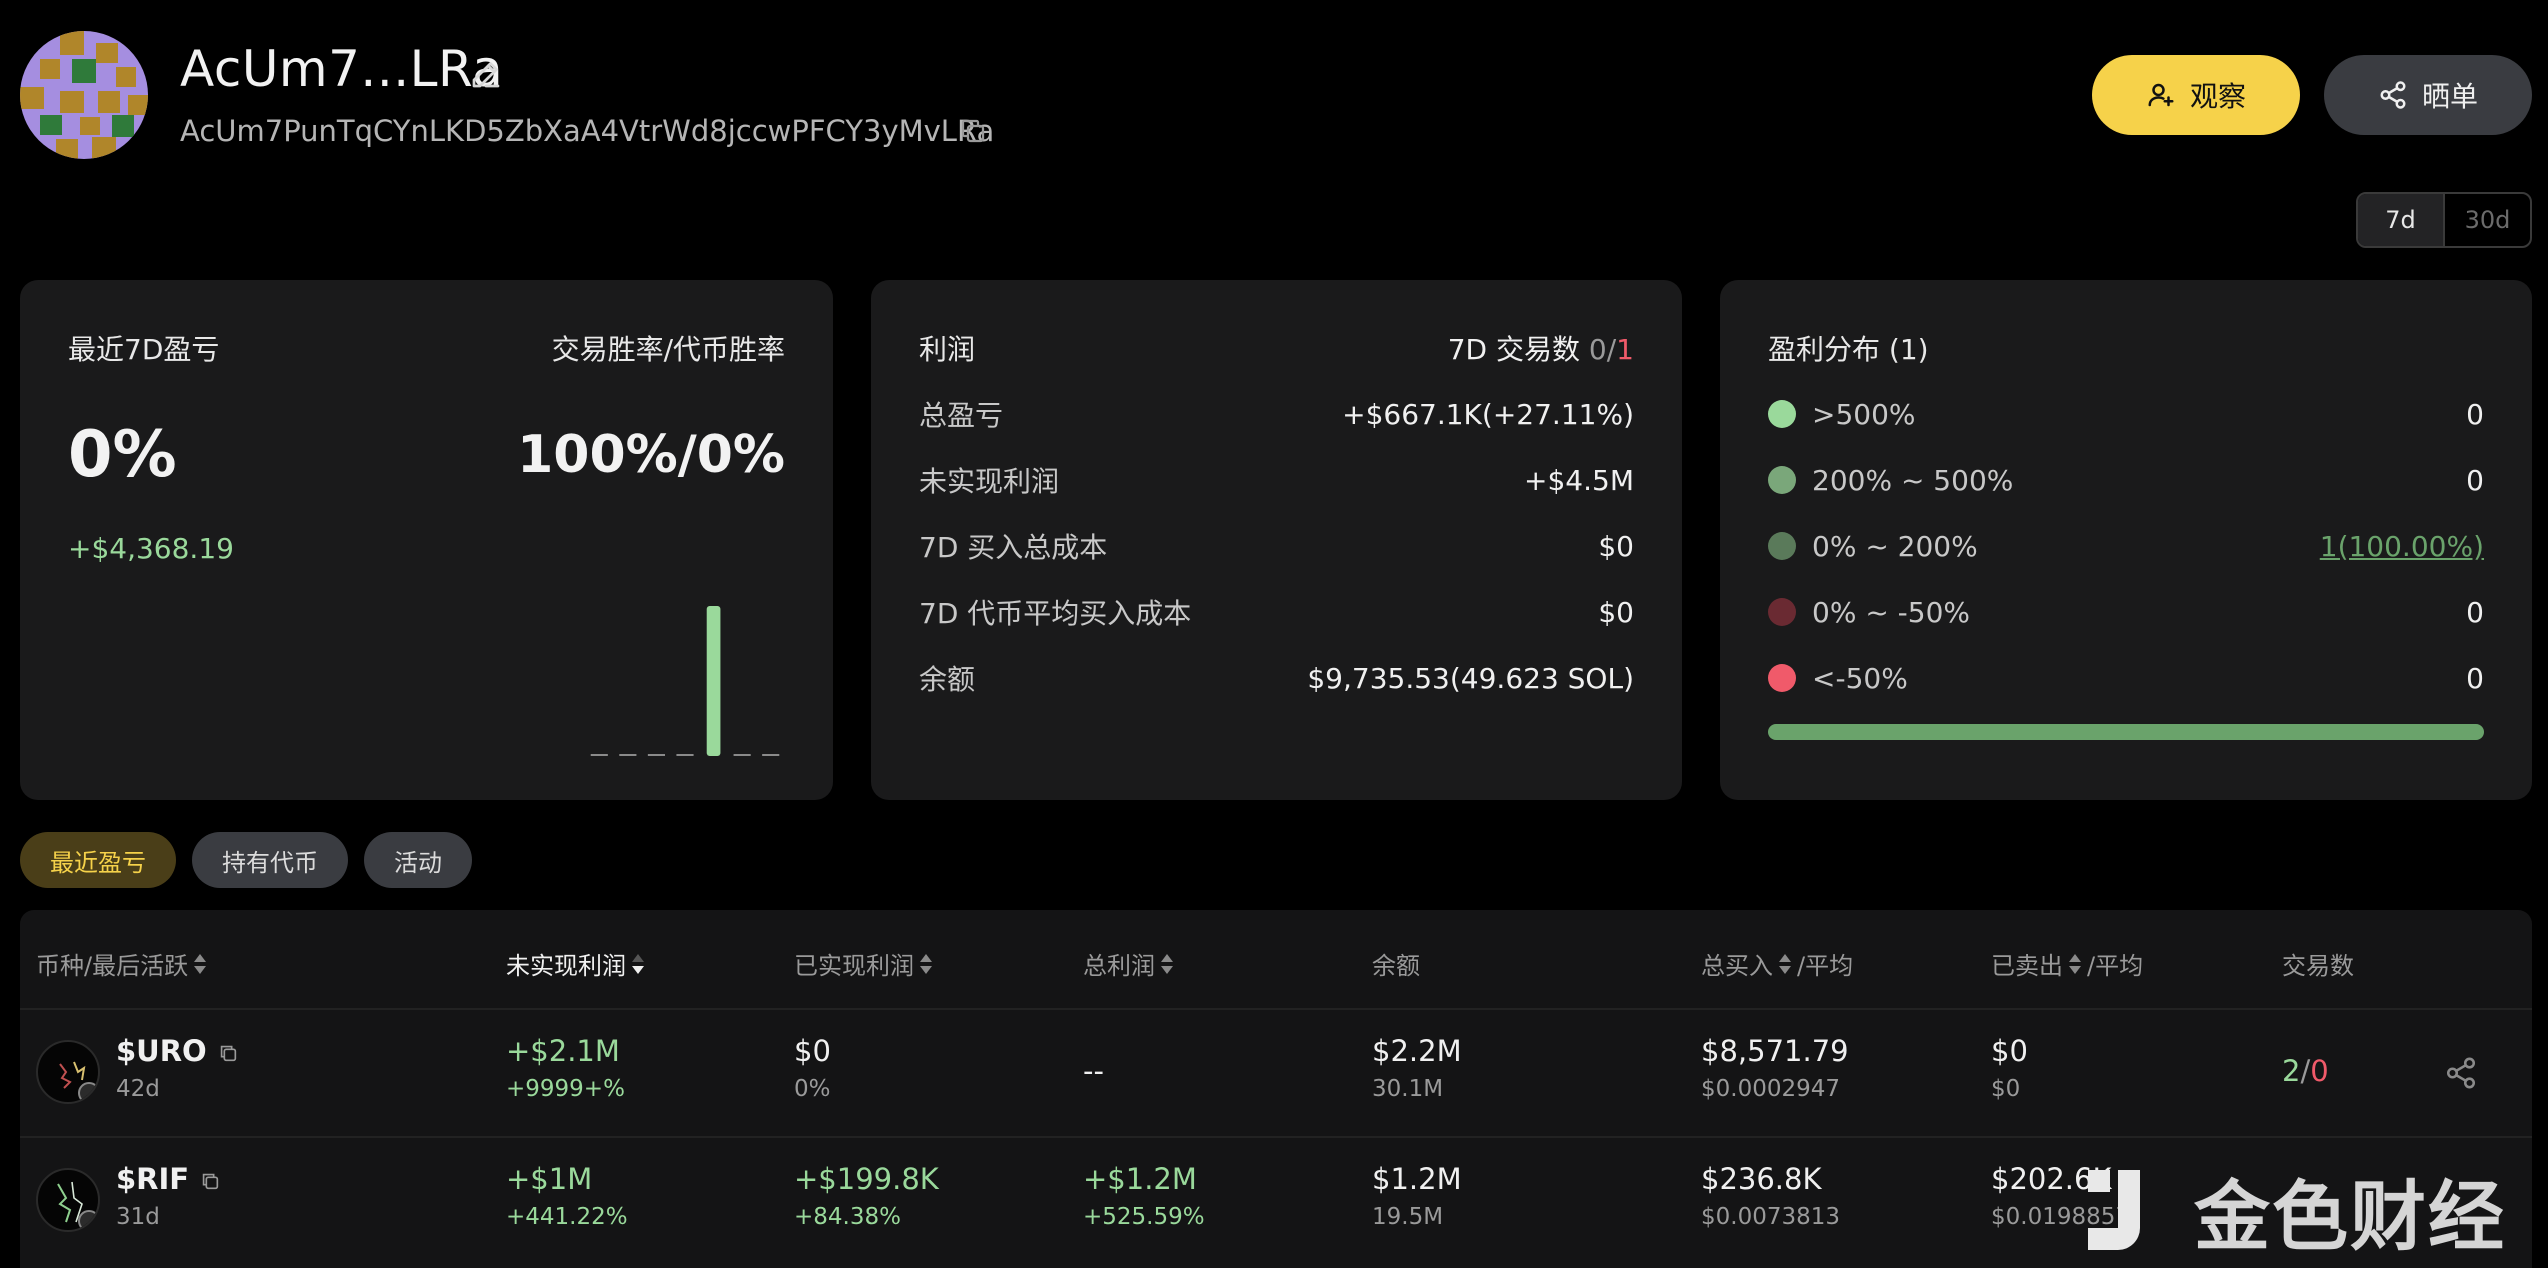 The image size is (2548, 1268). Describe the element at coordinates (1895, 546) in the screenshot. I see `distribution-range: 0% ~ 200%` at that location.